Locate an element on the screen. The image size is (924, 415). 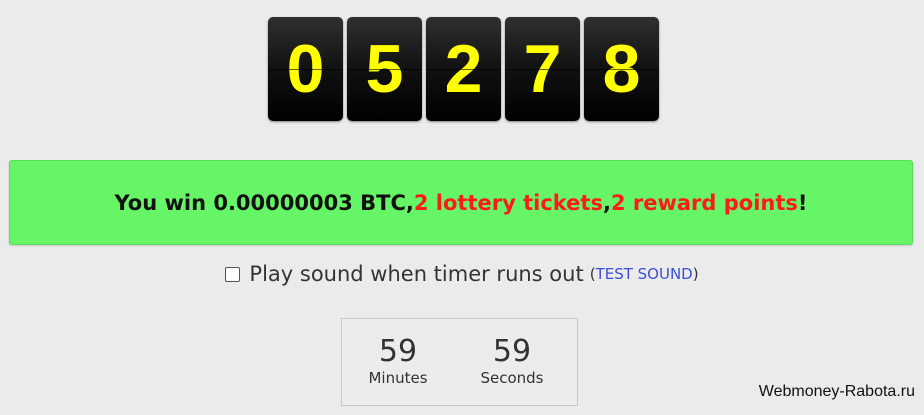
seconds-label: Seconds is located at coordinates (512, 378).